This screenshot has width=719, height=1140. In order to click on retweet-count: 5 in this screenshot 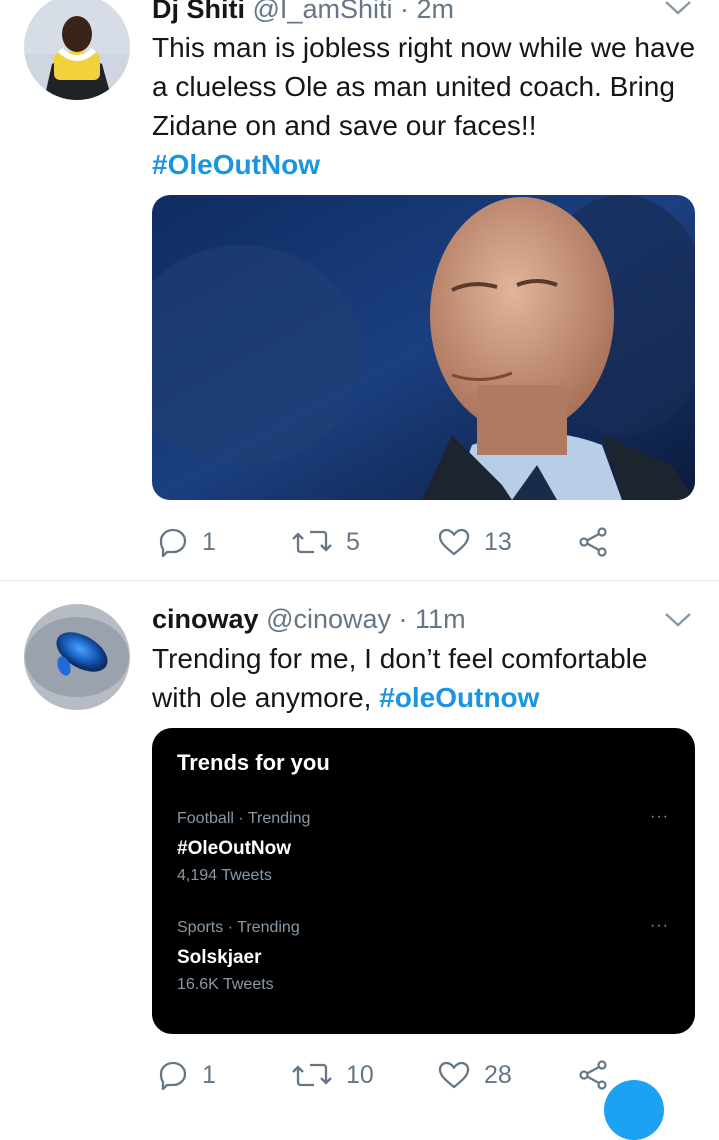, I will do `click(353, 541)`.